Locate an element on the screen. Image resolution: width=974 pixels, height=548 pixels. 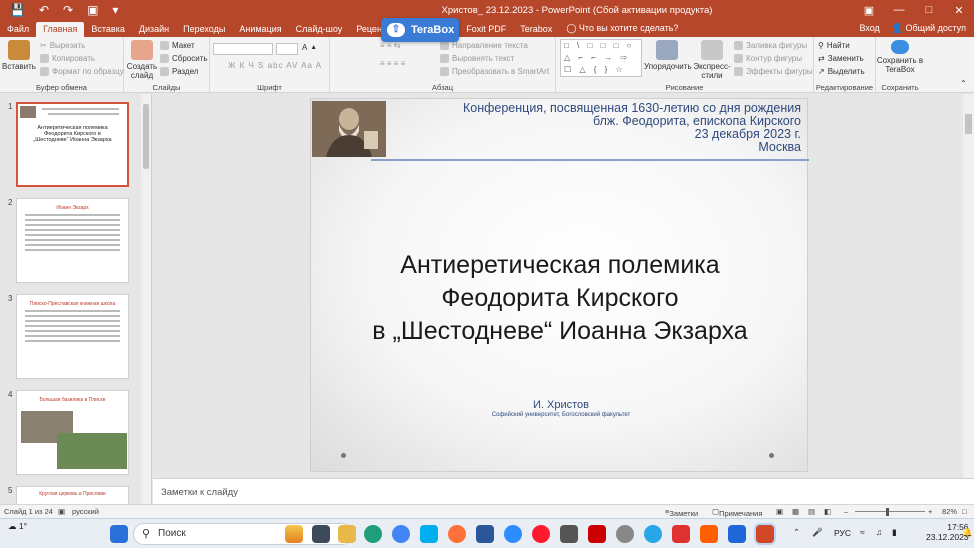
skype-icon is located at coordinates (429, 534).